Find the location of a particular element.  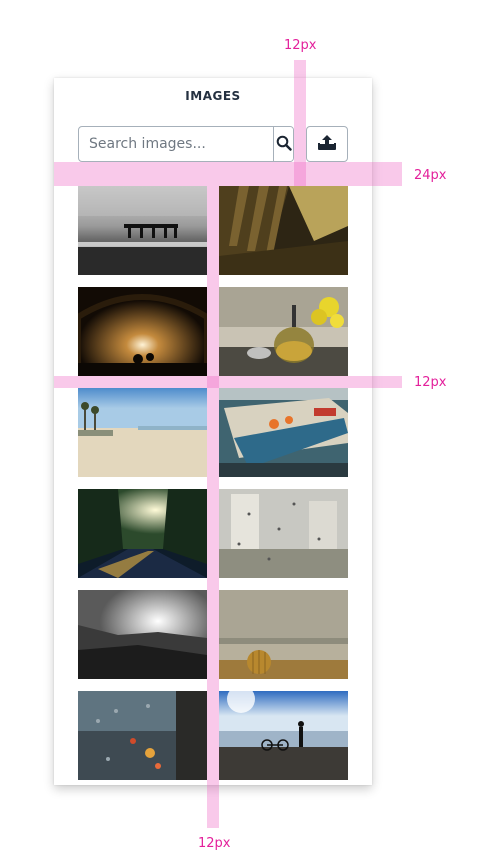

search-icon is located at coordinates (284, 144).